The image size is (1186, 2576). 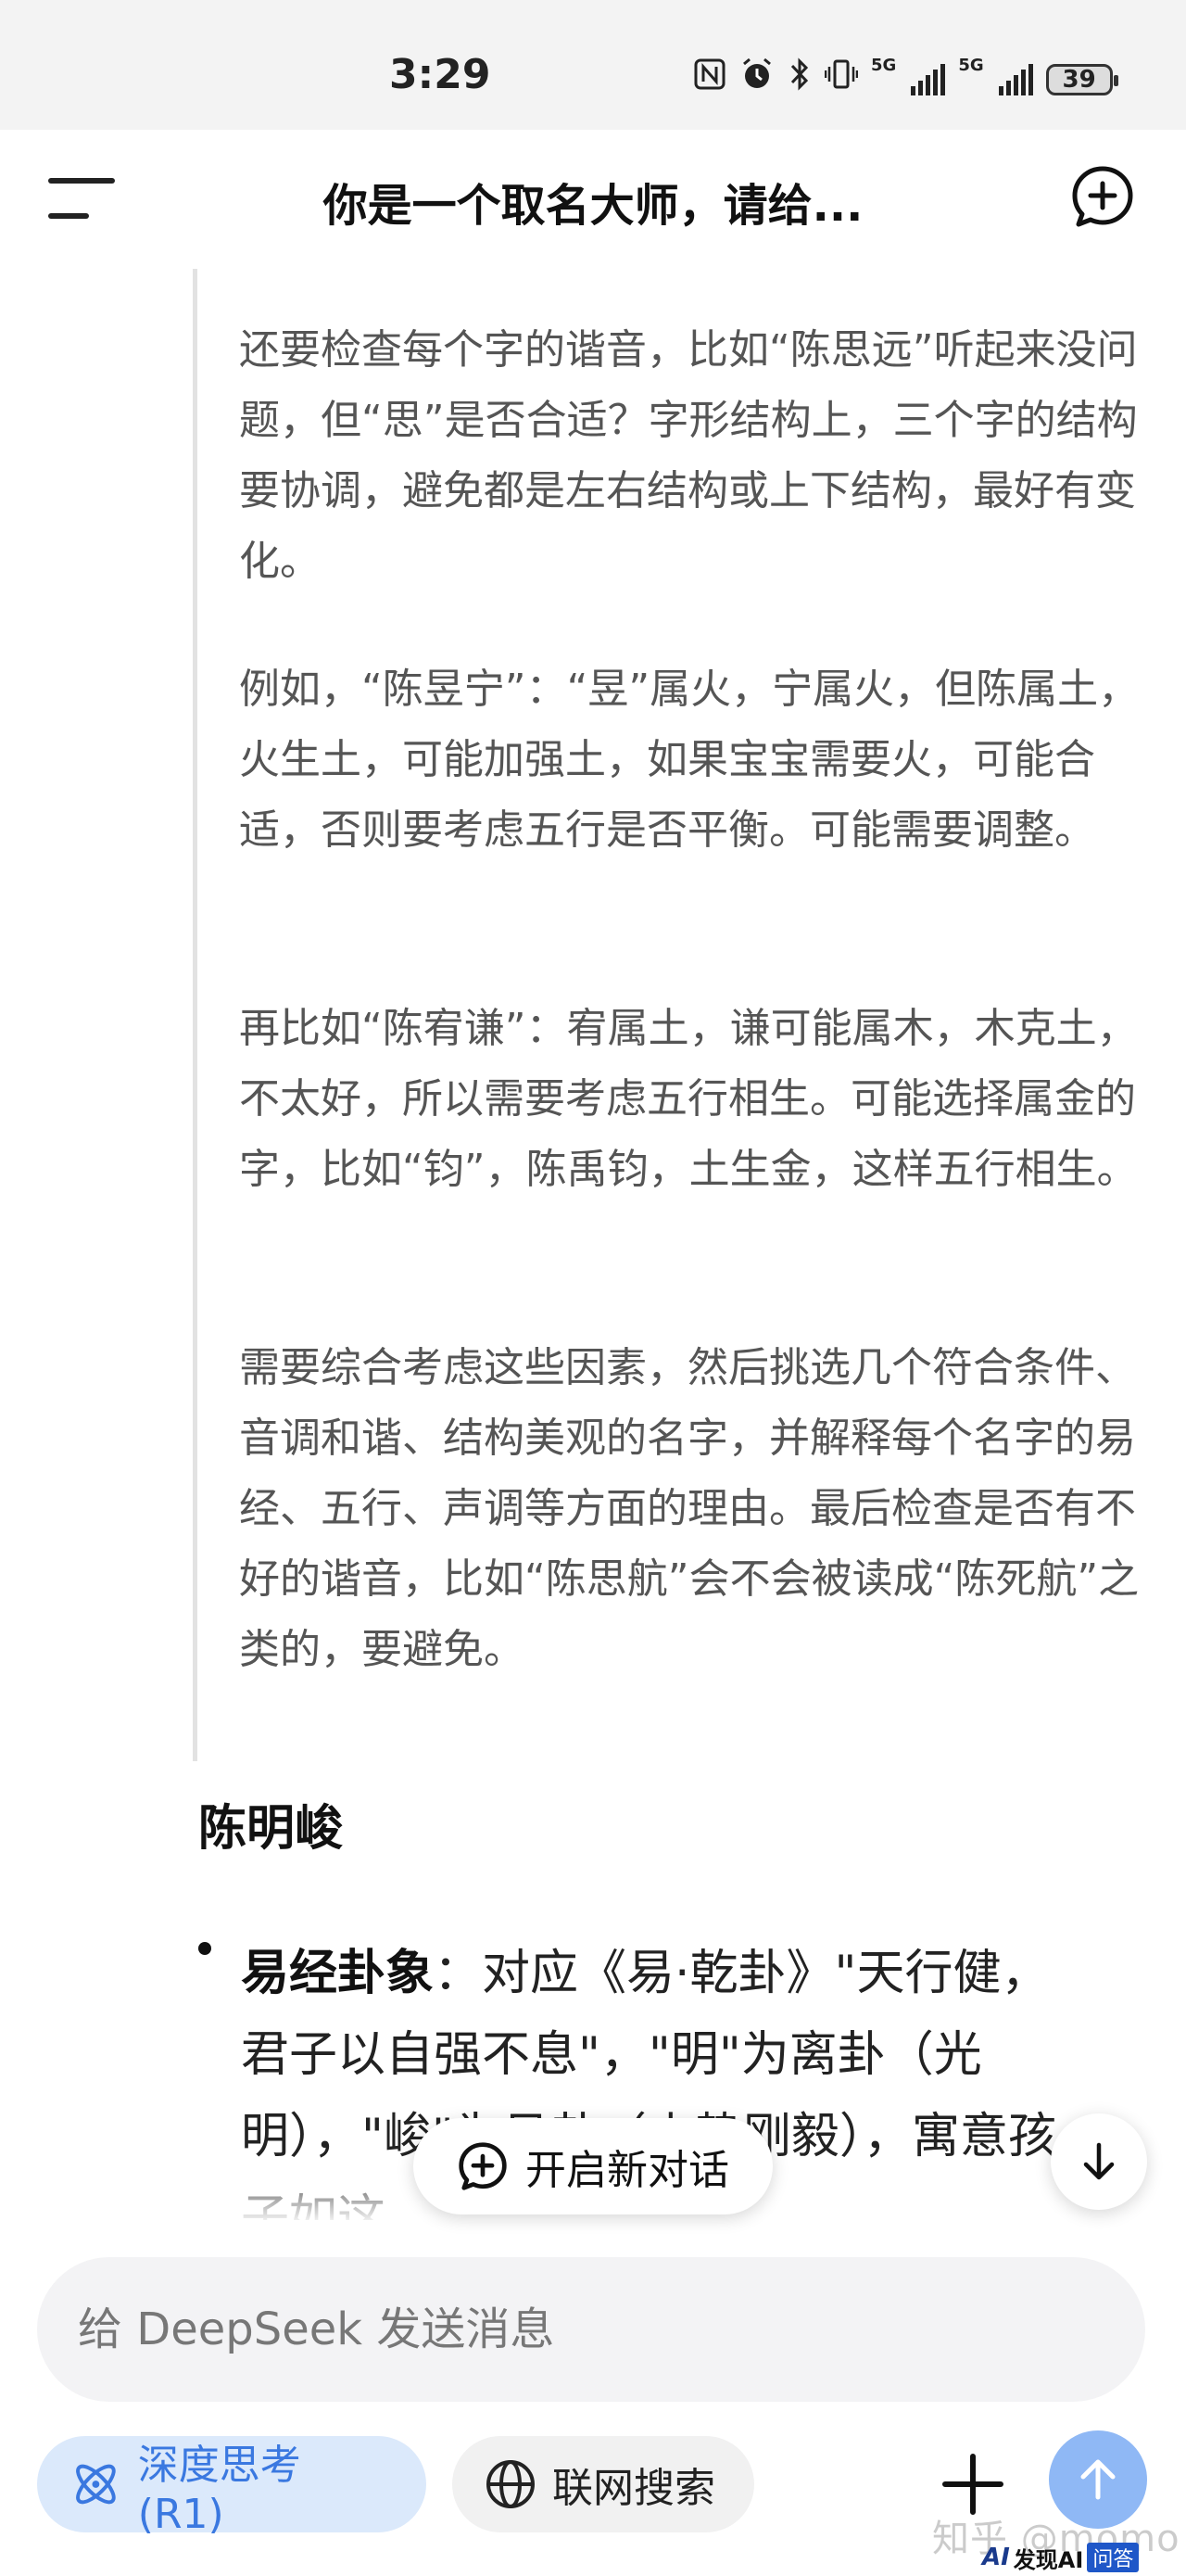 What do you see at coordinates (219, 2489) in the screenshot?
I see `deep-think-label: 深度思考 (R1)` at bounding box center [219, 2489].